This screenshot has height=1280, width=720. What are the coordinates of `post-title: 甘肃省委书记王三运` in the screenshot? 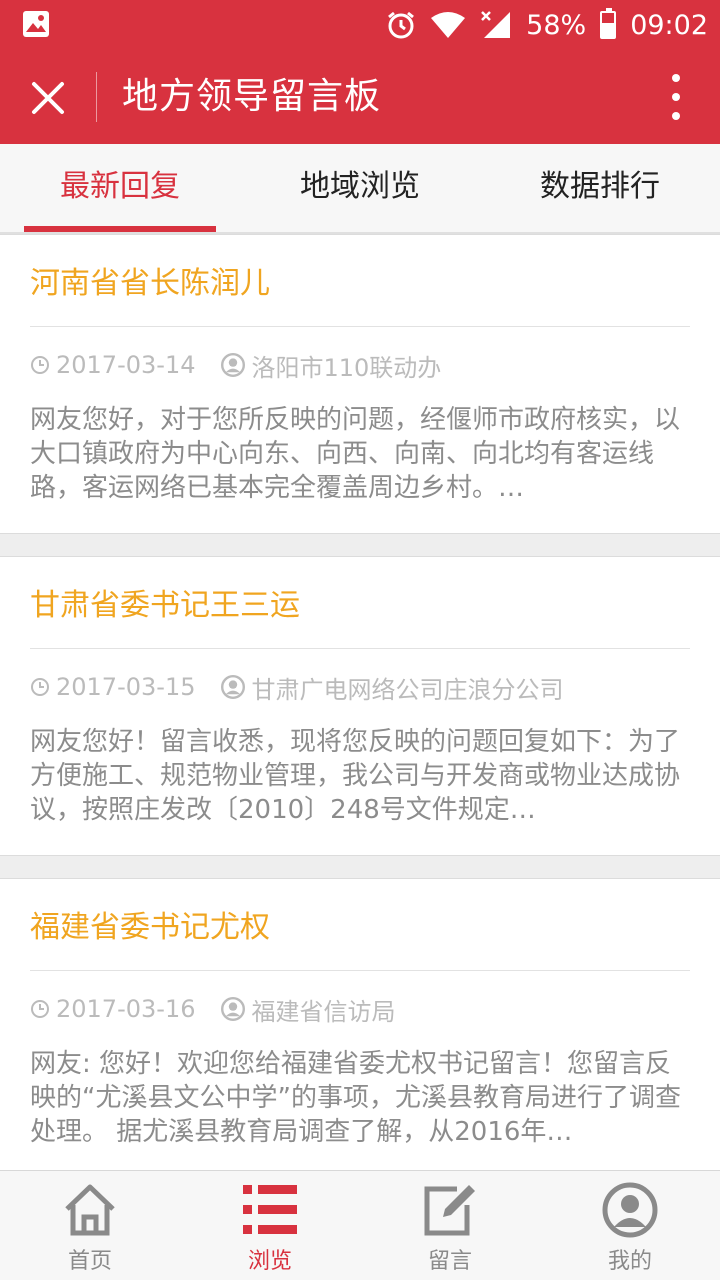 It's located at (360, 603).